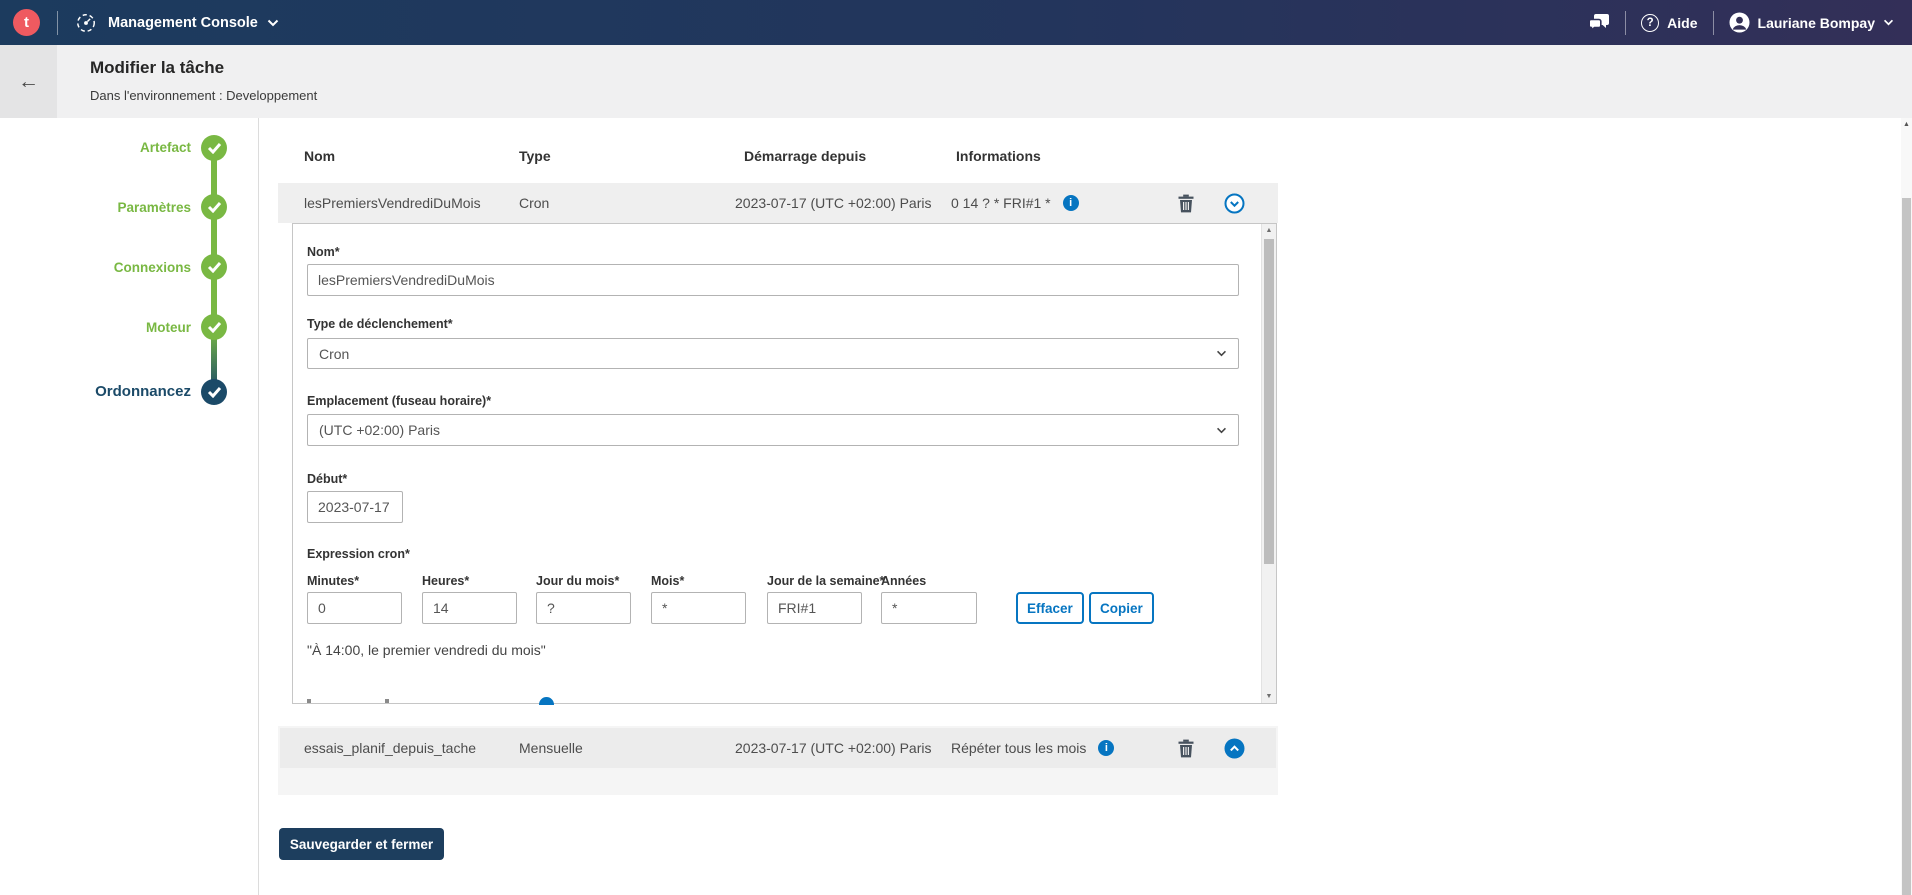 Image resolution: width=1912 pixels, height=895 pixels. Describe the element at coordinates (355, 507) in the screenshot. I see `start-date-input` at that location.